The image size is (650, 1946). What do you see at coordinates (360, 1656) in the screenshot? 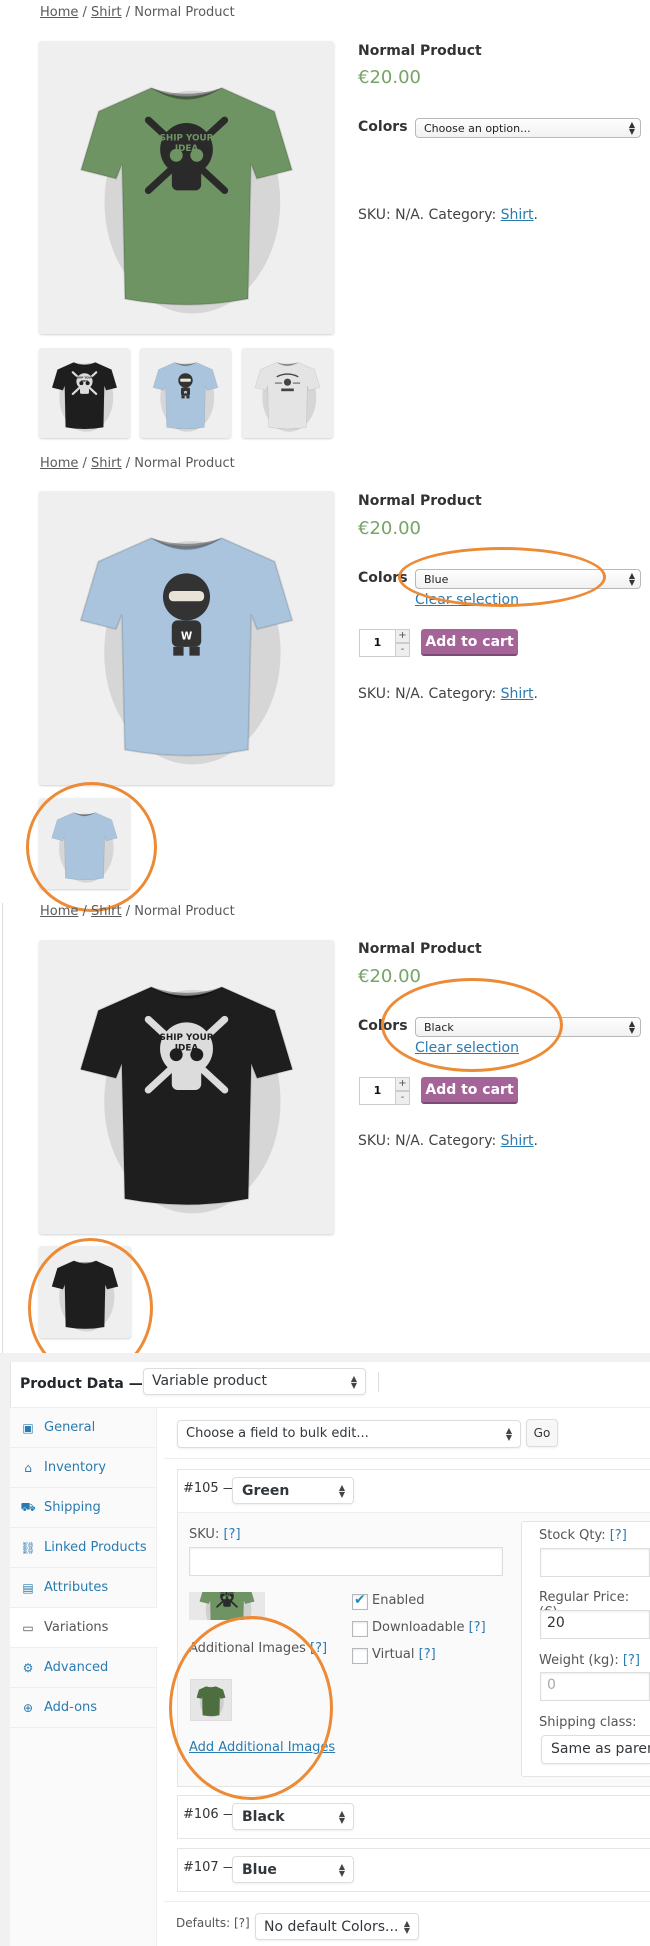
I see `virtual-checkbox` at bounding box center [360, 1656].